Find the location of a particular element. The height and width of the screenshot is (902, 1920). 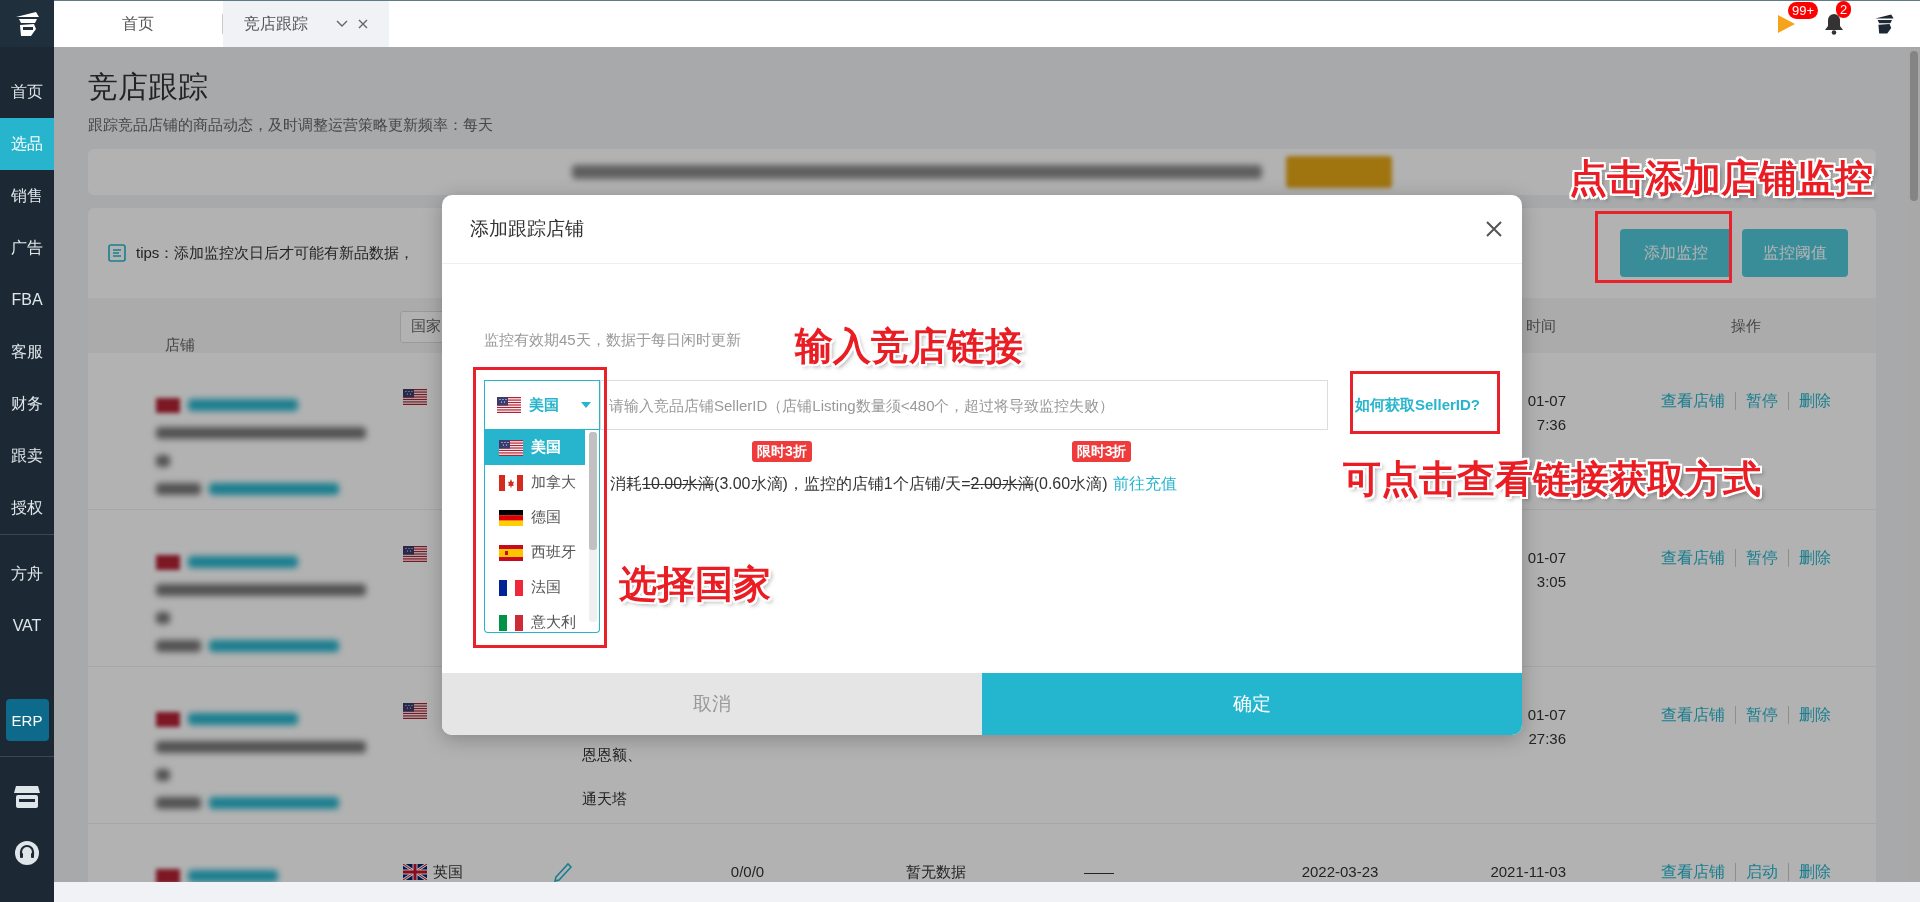

sidebar-item: 广告 is located at coordinates (27, 248).